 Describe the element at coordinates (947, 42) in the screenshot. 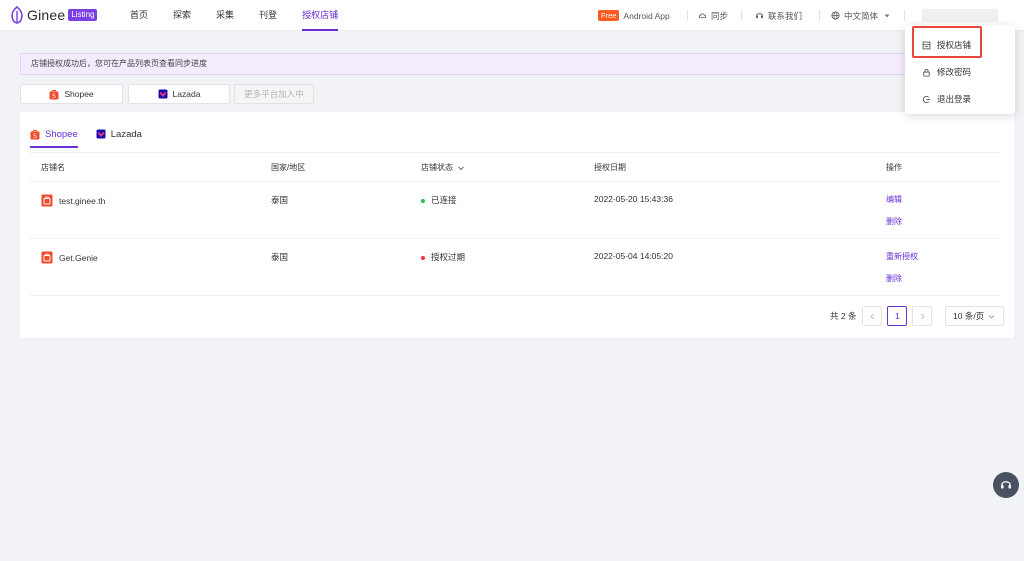

I see `menu-highlight-box` at that location.